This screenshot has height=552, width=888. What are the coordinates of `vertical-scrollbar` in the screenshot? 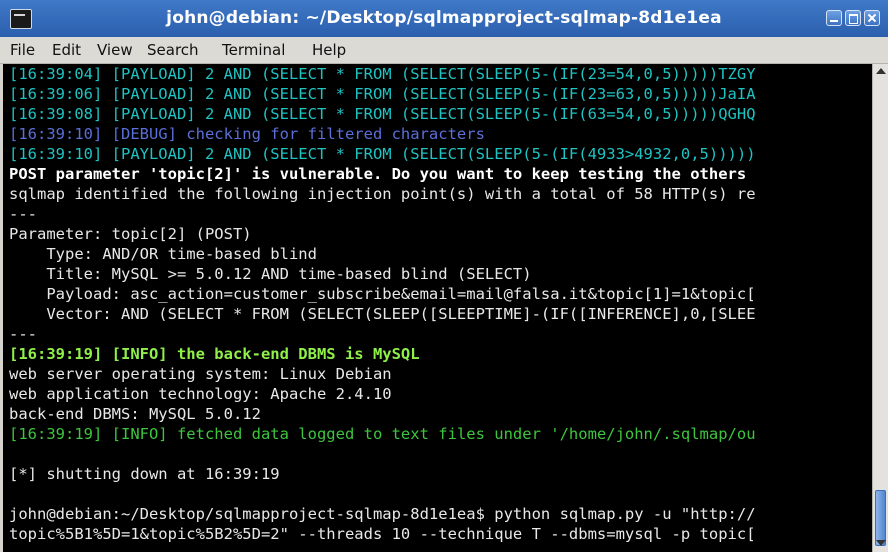 It's located at (880, 308).